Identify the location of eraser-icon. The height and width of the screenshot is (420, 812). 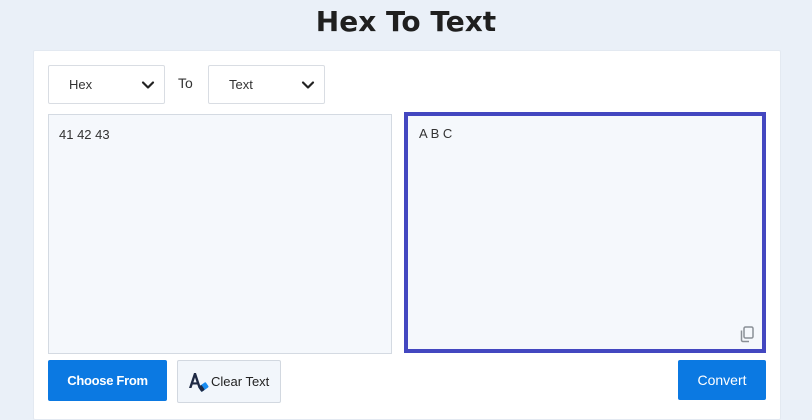
(199, 382).